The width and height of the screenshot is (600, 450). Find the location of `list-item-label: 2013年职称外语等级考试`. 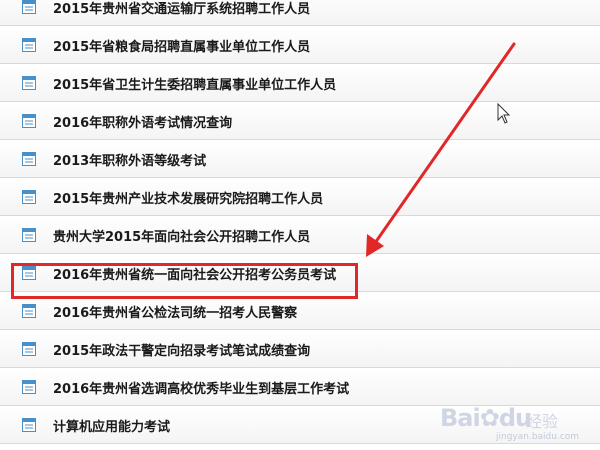

list-item-label: 2013年职称外语等级考试 is located at coordinates (130, 161).